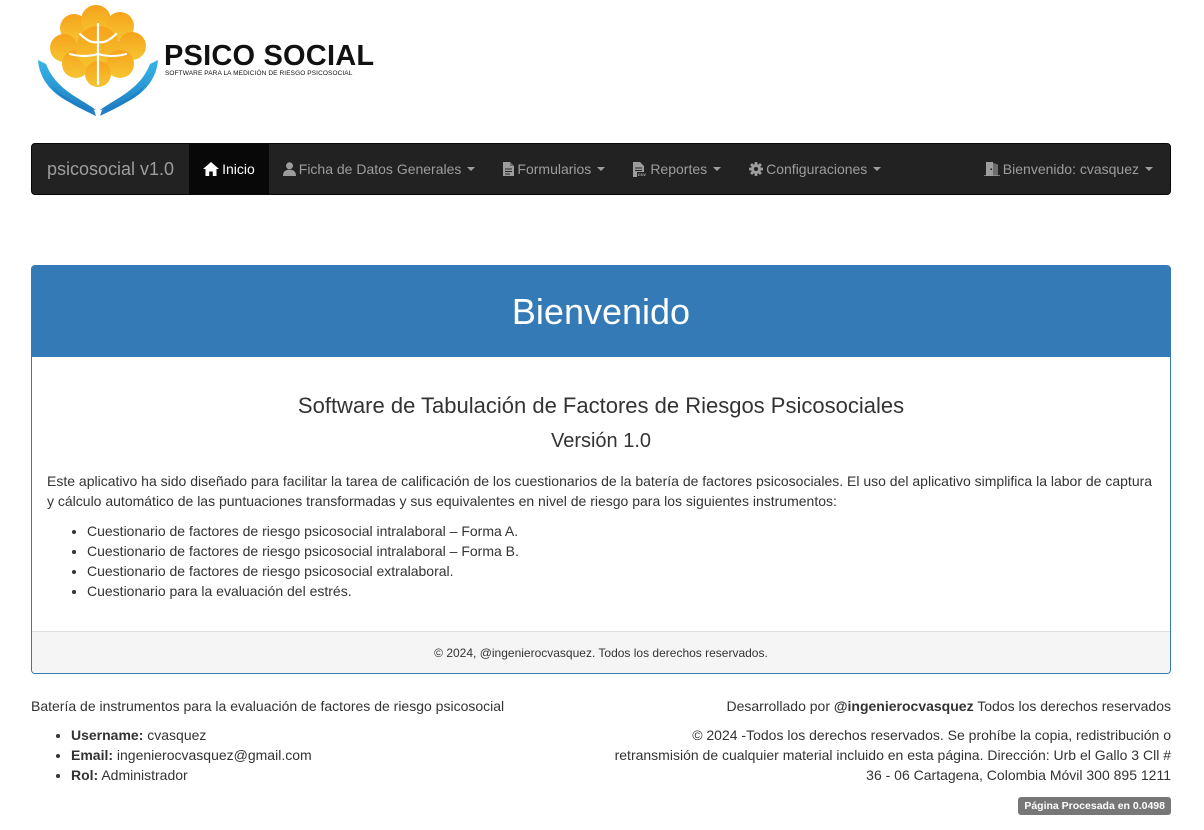  I want to click on navbar-brand: psicosocial v1.0, so click(110, 169).